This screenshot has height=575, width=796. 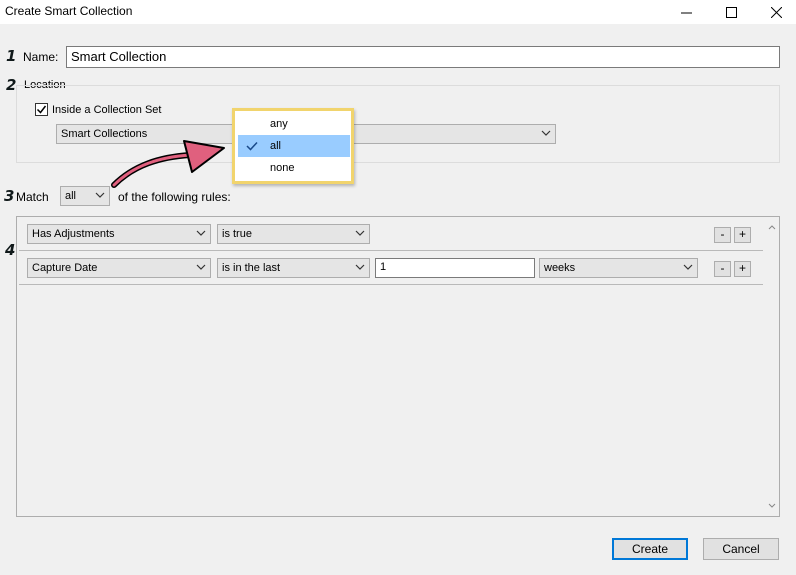 What do you see at coordinates (73, 234) in the screenshot?
I see `rule-1-field-value: Has Adjustments` at bounding box center [73, 234].